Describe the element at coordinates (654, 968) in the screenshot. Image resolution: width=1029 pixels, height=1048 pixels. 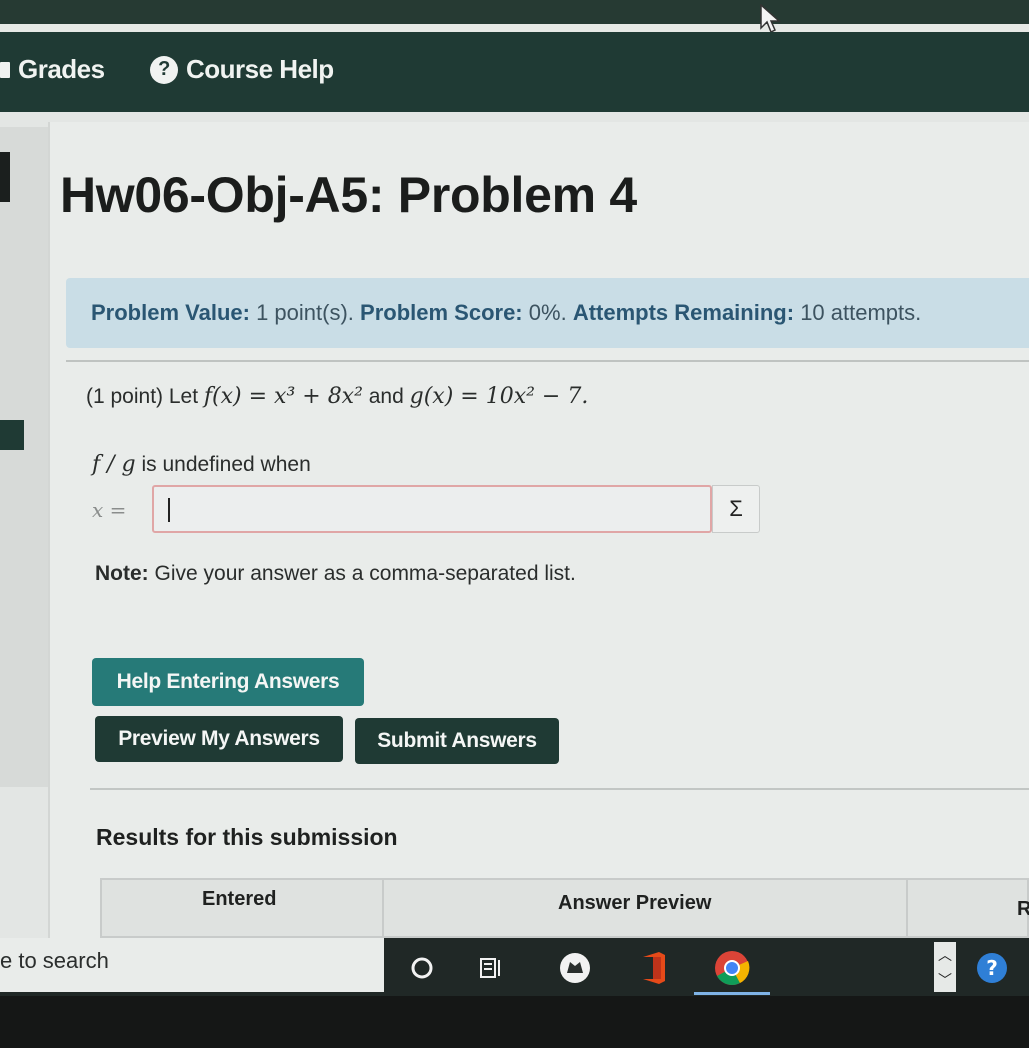
I see `office-icon` at that location.